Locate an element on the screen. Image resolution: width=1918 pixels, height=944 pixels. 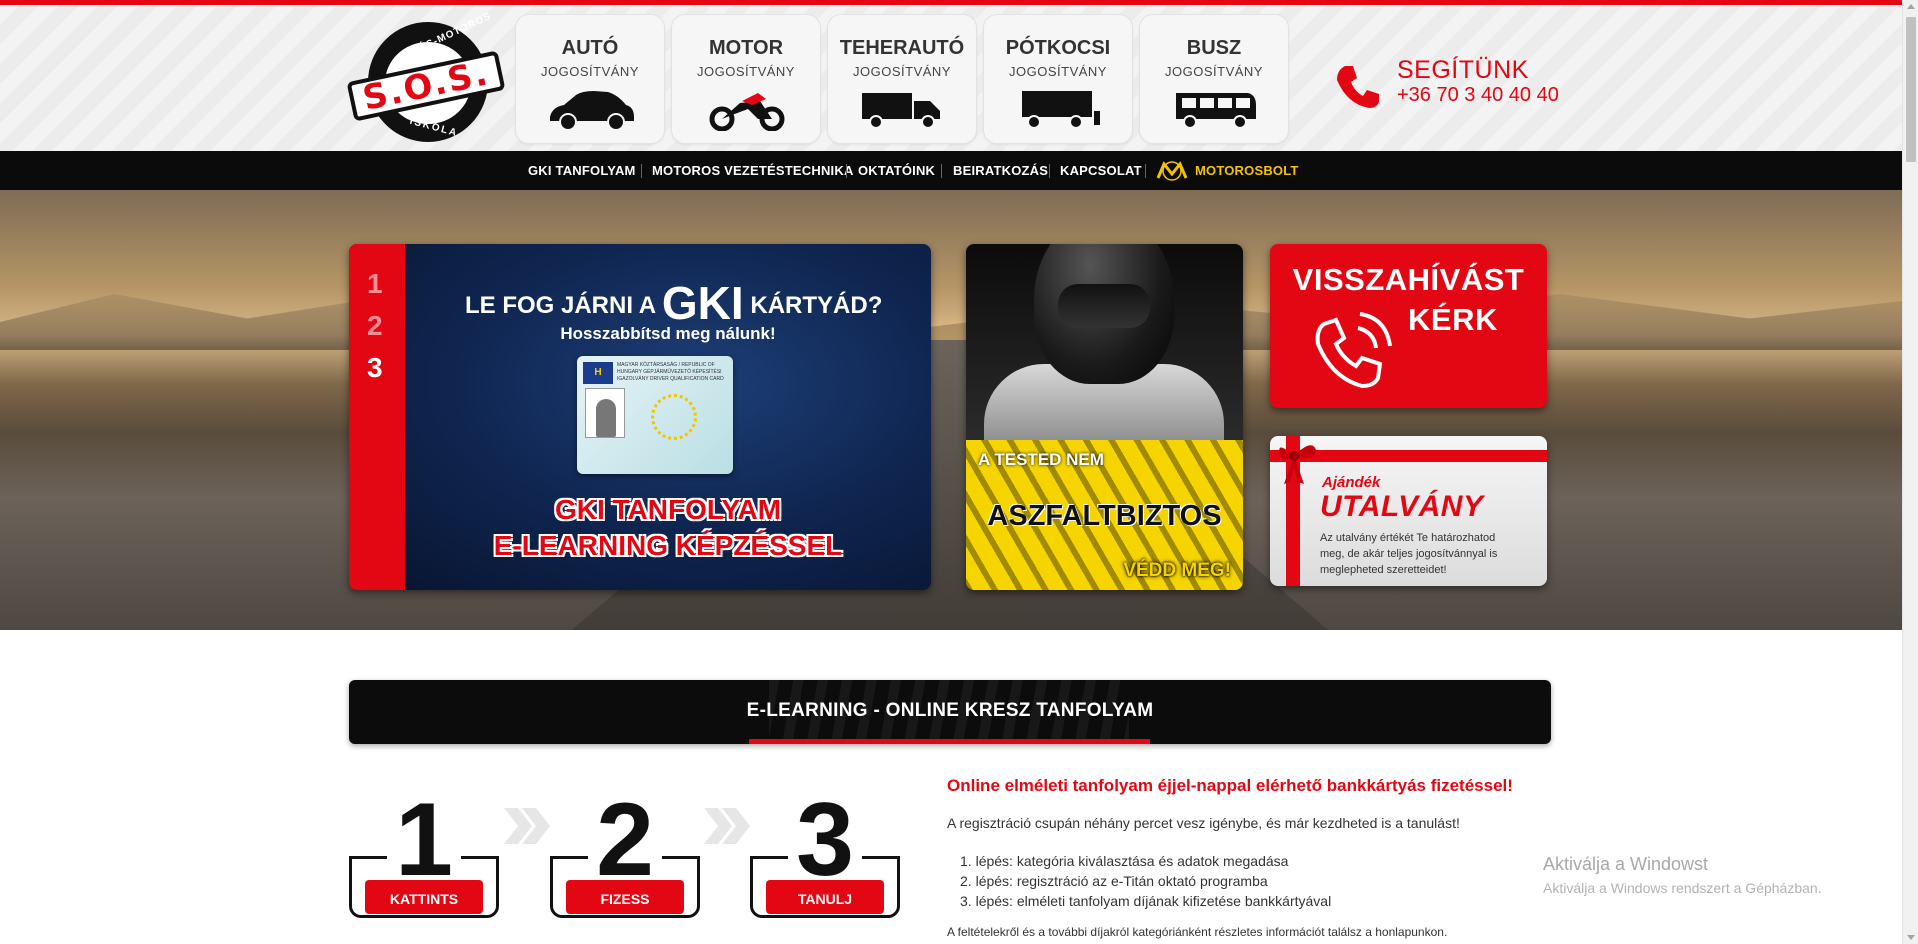
scroll-up-arrow-icon is located at coordinates (1911, 6).